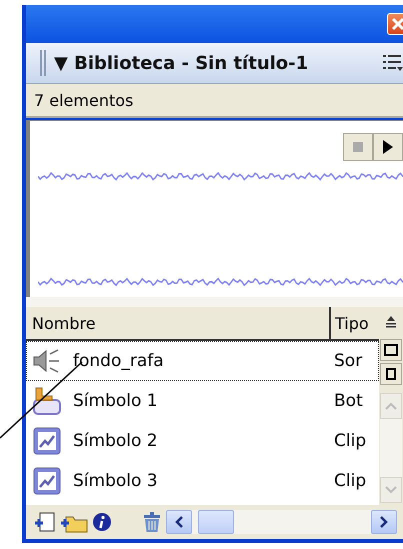  Describe the element at coordinates (115, 481) in the screenshot. I see `item-name: Símbolo 3` at that location.